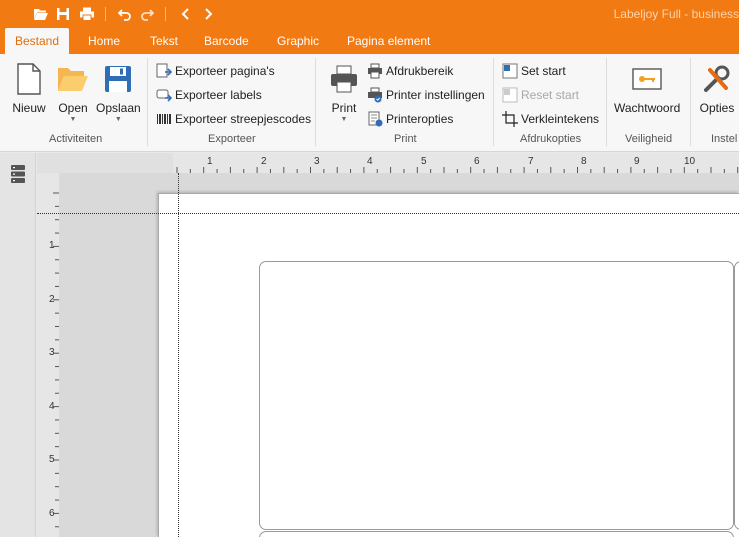 This screenshot has width=739, height=537. What do you see at coordinates (510, 95) in the screenshot?
I see `reset-start-icon` at bounding box center [510, 95].